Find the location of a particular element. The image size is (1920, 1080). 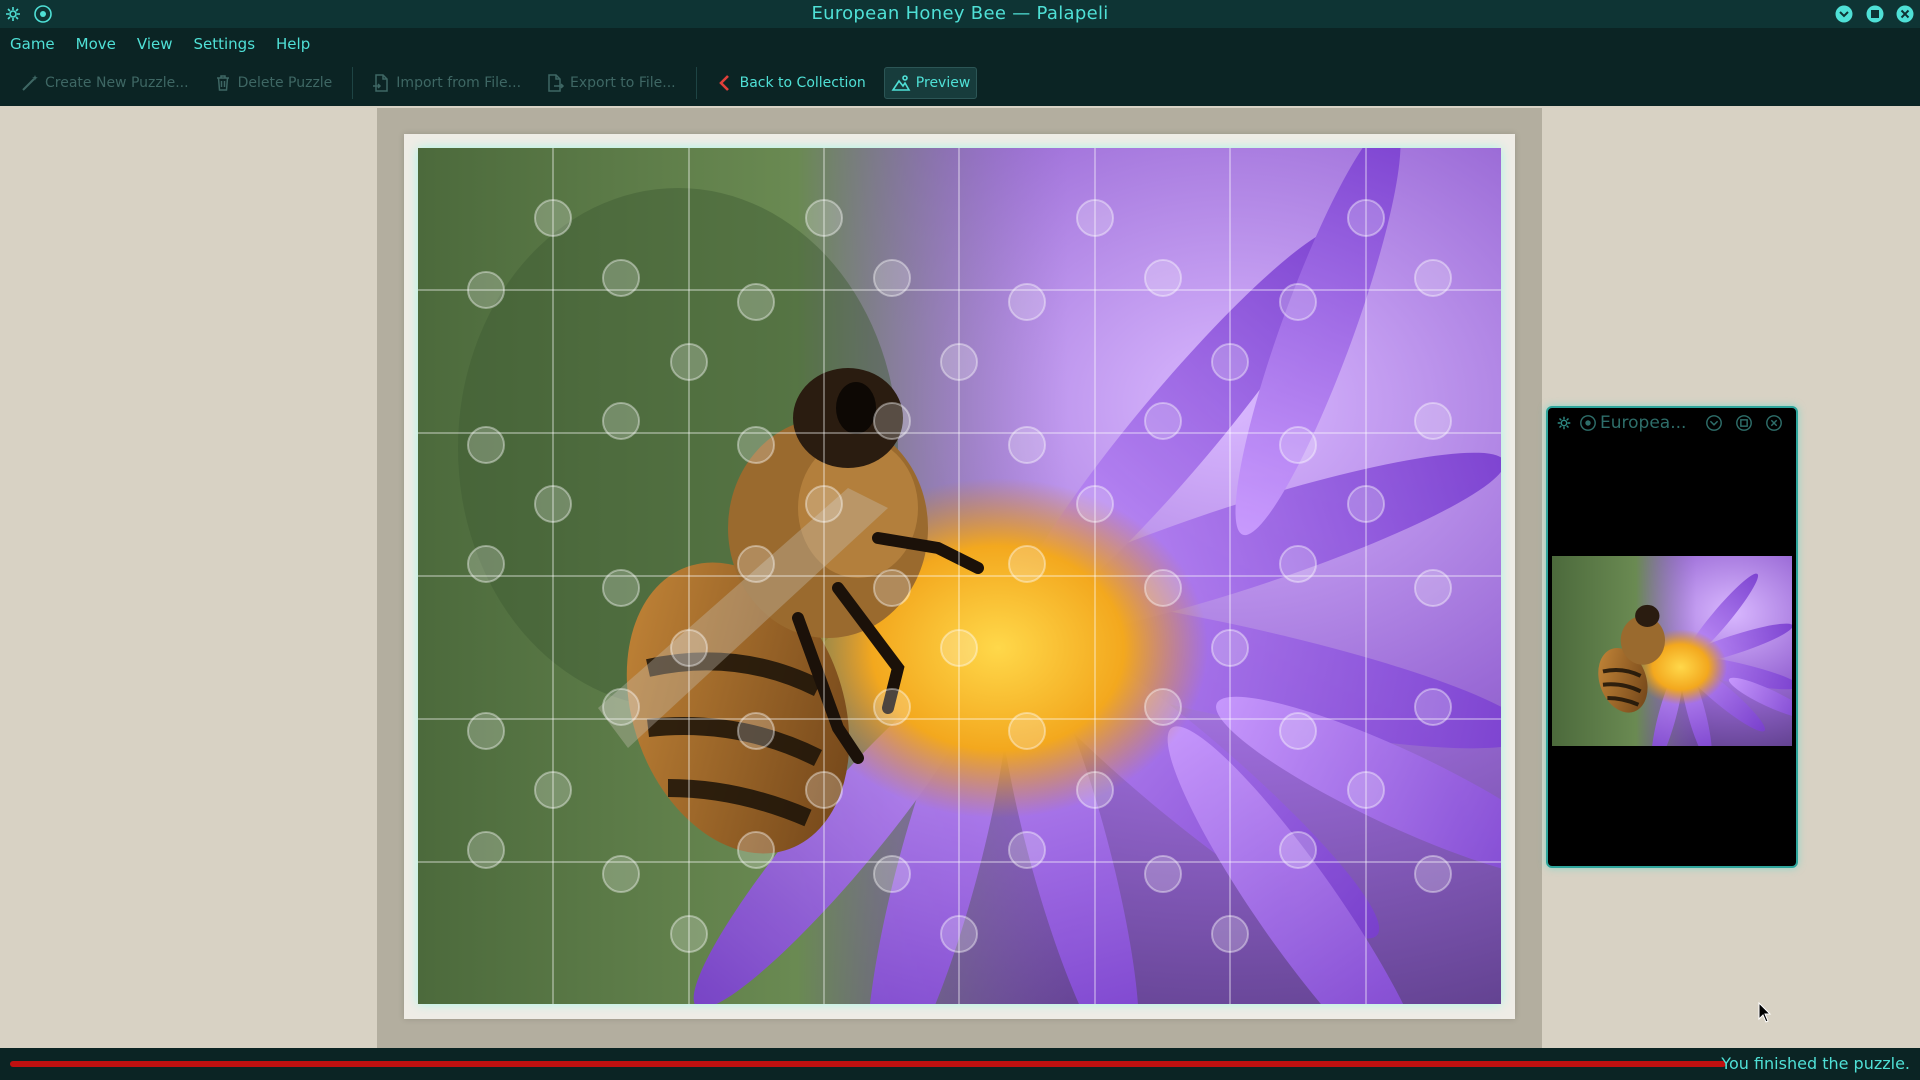

window-titlebar: European Honey Bee — Palapeli is located at coordinates (960, 14).